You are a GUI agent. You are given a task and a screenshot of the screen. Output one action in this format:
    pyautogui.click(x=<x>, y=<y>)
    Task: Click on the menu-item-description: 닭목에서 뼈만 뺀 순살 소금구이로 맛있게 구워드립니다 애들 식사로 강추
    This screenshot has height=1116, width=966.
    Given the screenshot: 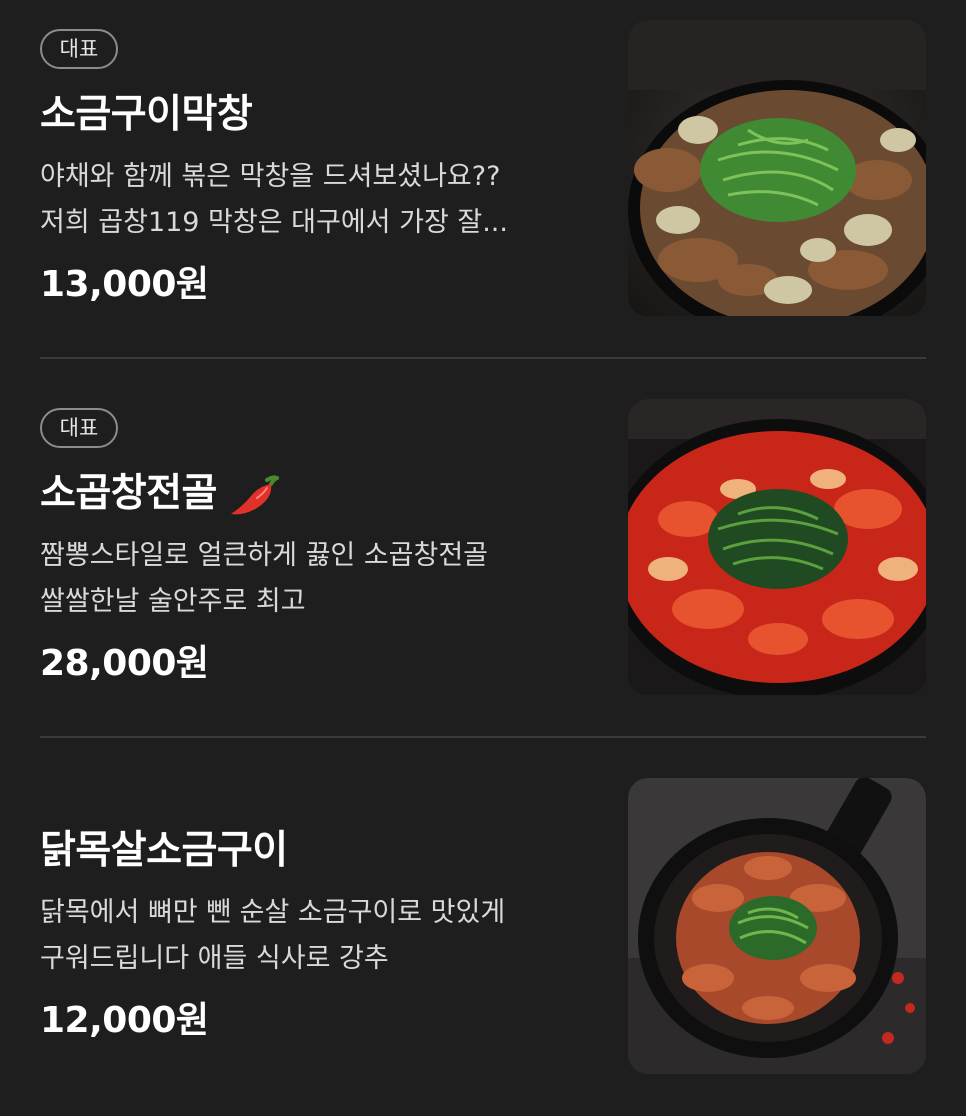 What is the action you would take?
    pyautogui.click(x=320, y=936)
    